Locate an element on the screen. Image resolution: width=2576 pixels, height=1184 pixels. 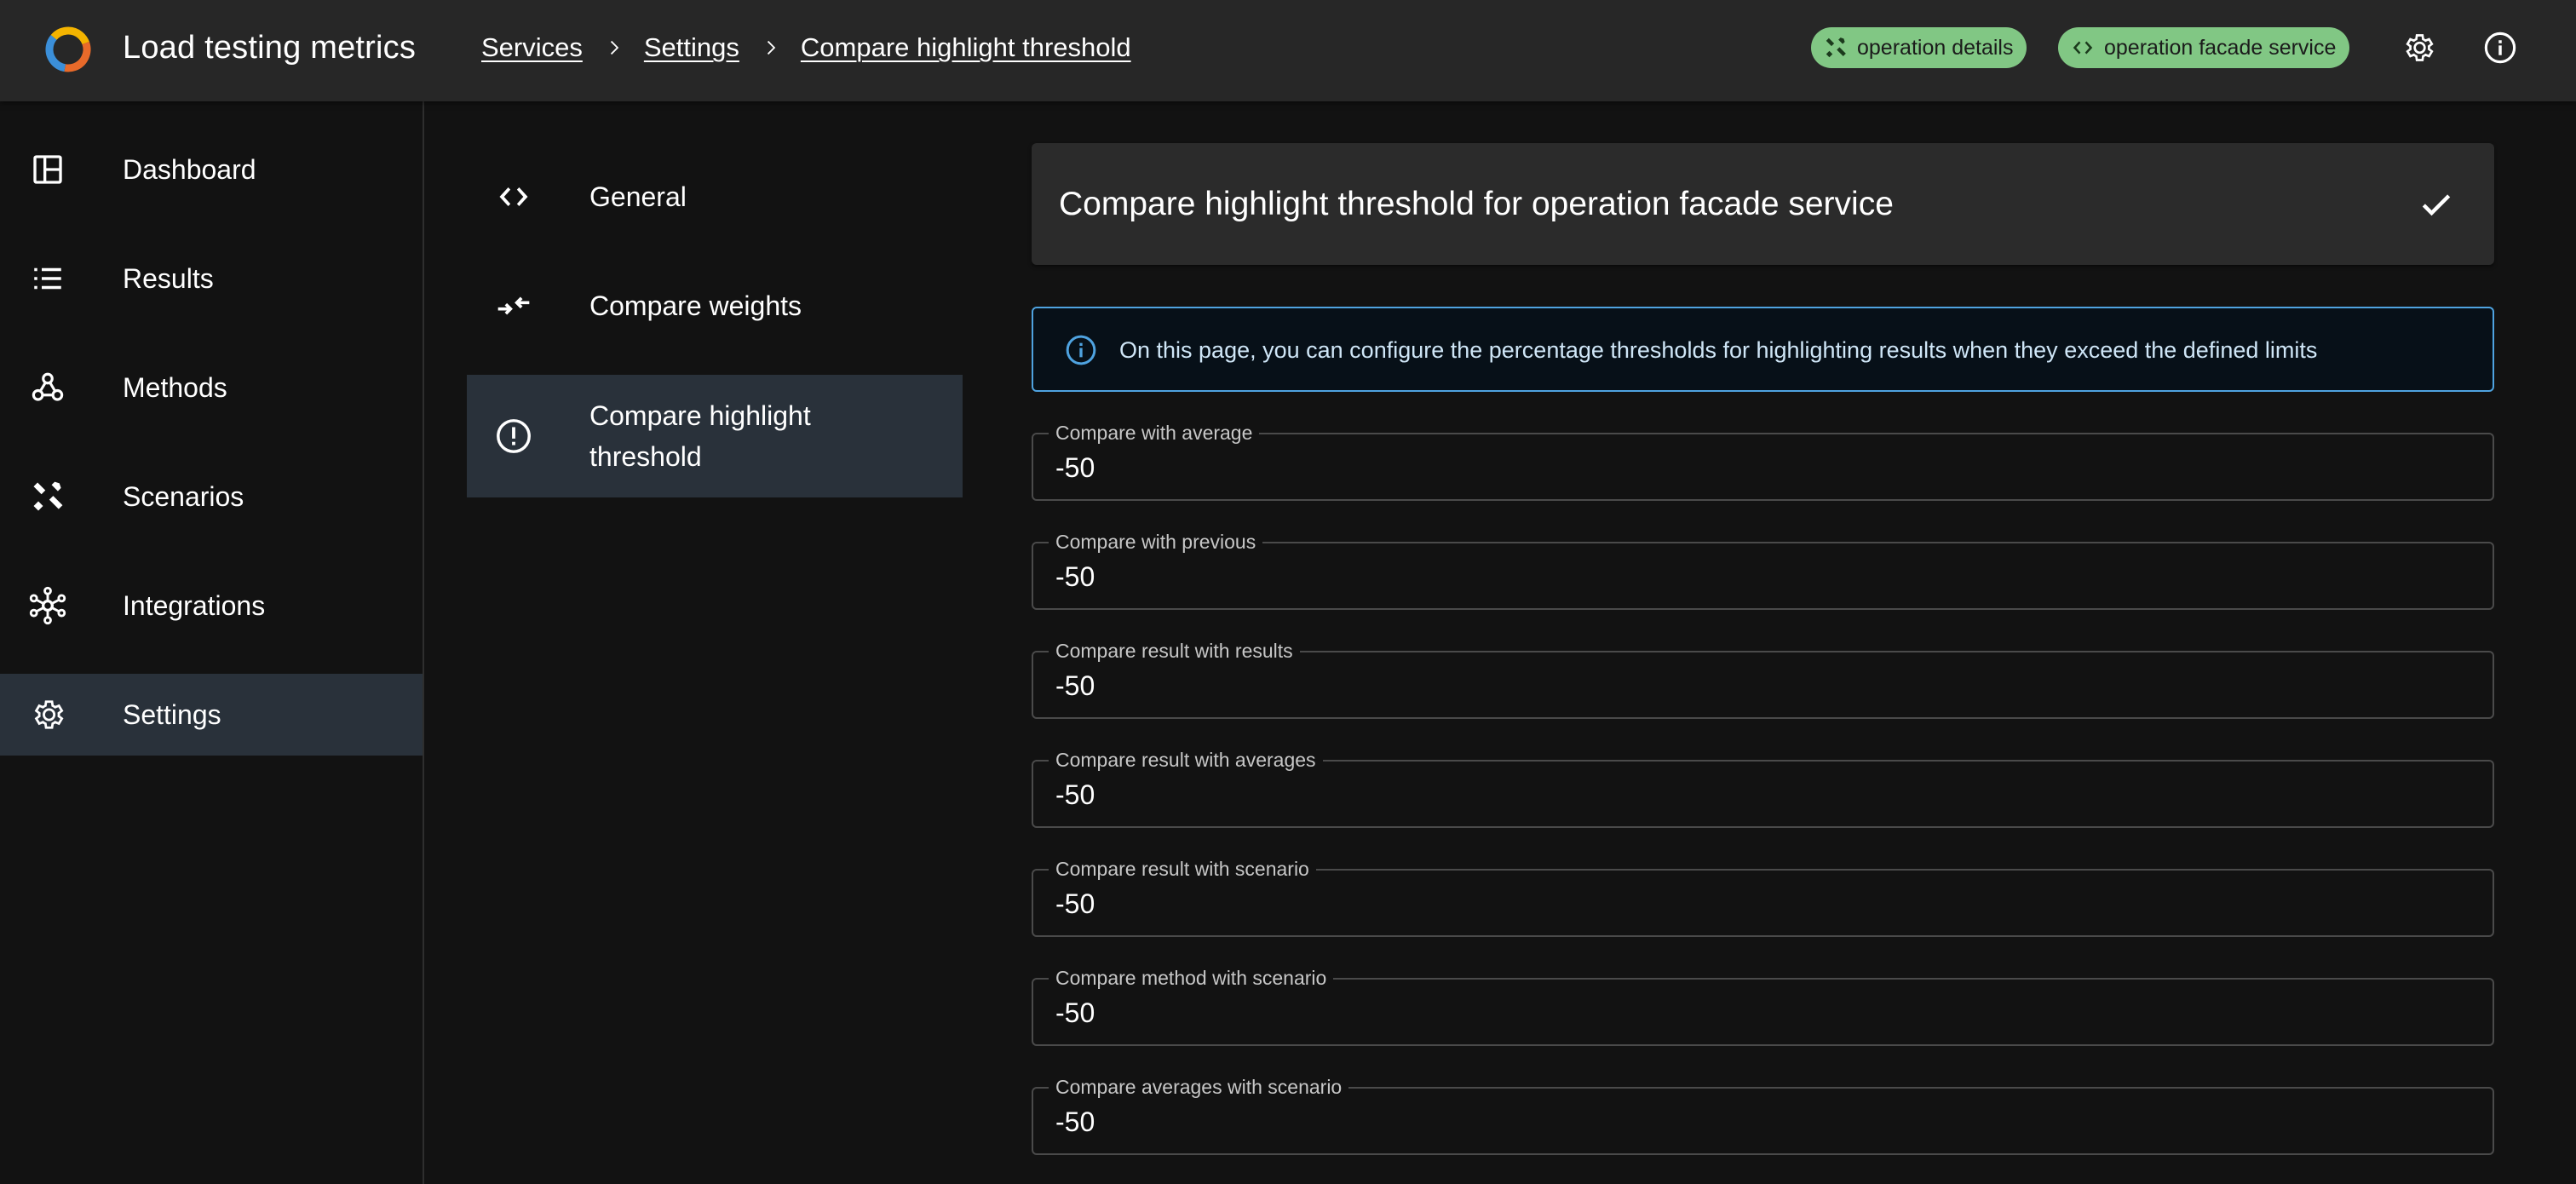
dashboard-icon is located at coordinates (48, 169).